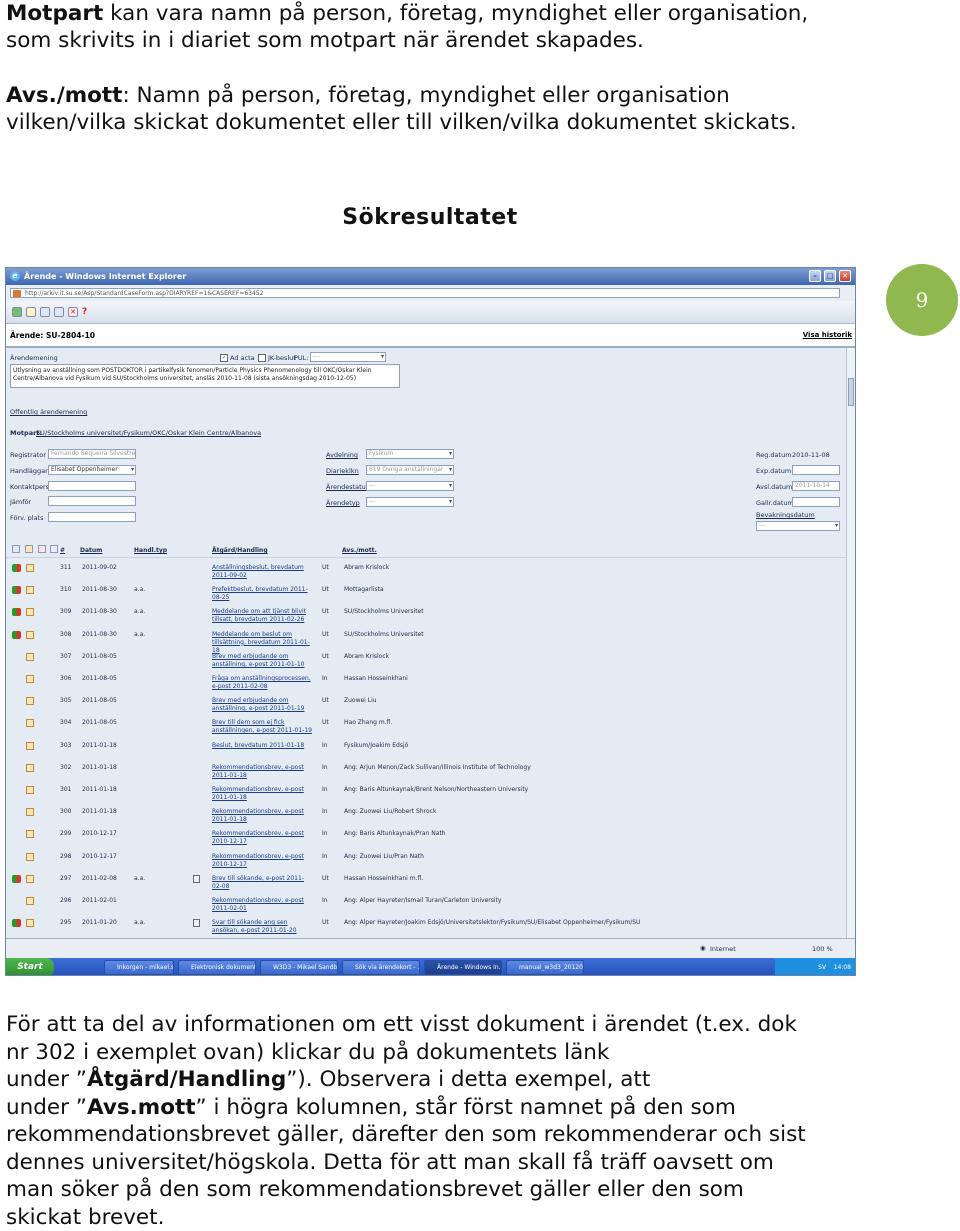 The image size is (960, 1231). I want to click on zoom-level: 100 %, so click(822, 949).